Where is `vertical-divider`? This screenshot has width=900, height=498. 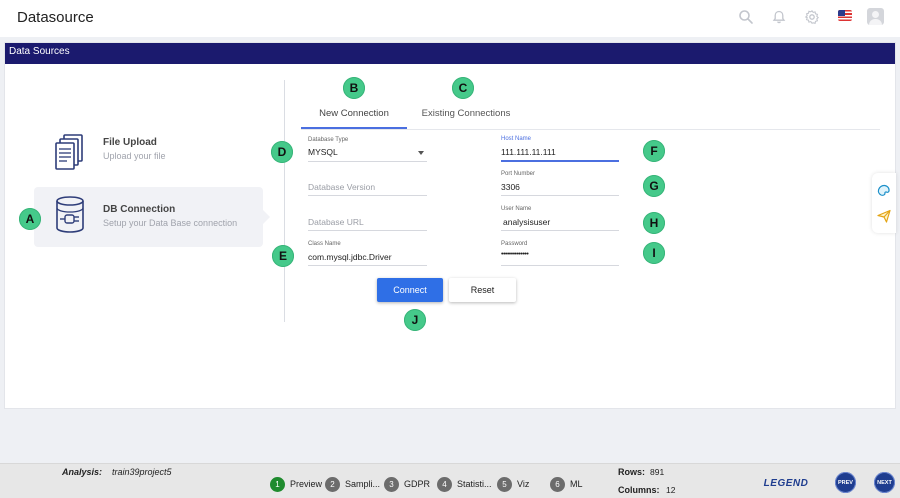 vertical-divider is located at coordinates (284, 201).